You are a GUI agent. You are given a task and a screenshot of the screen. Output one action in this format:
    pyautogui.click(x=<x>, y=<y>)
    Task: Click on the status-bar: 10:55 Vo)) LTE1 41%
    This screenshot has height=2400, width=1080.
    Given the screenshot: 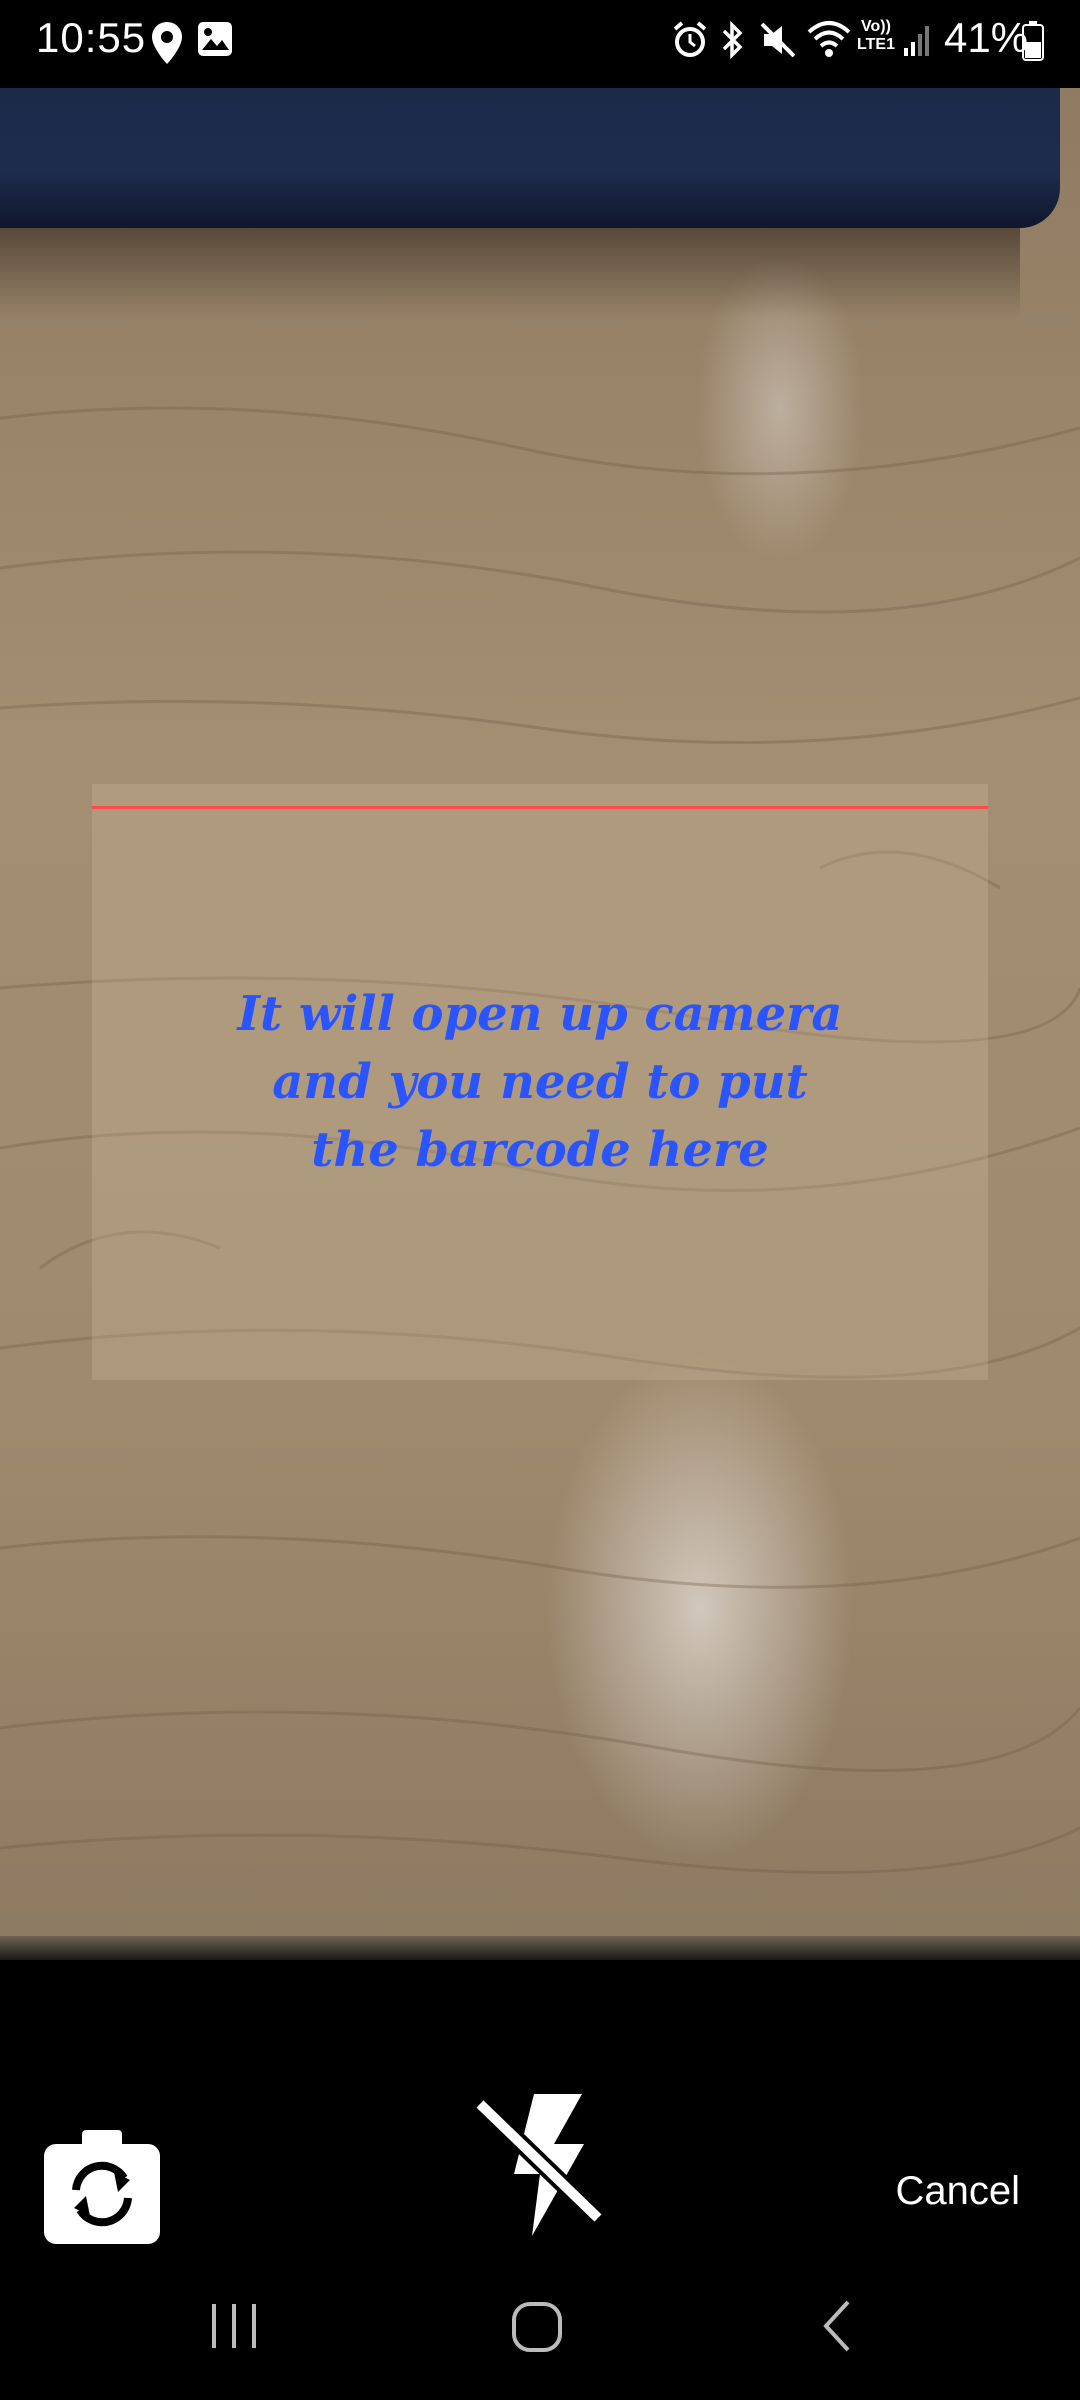 What is the action you would take?
    pyautogui.click(x=540, y=44)
    